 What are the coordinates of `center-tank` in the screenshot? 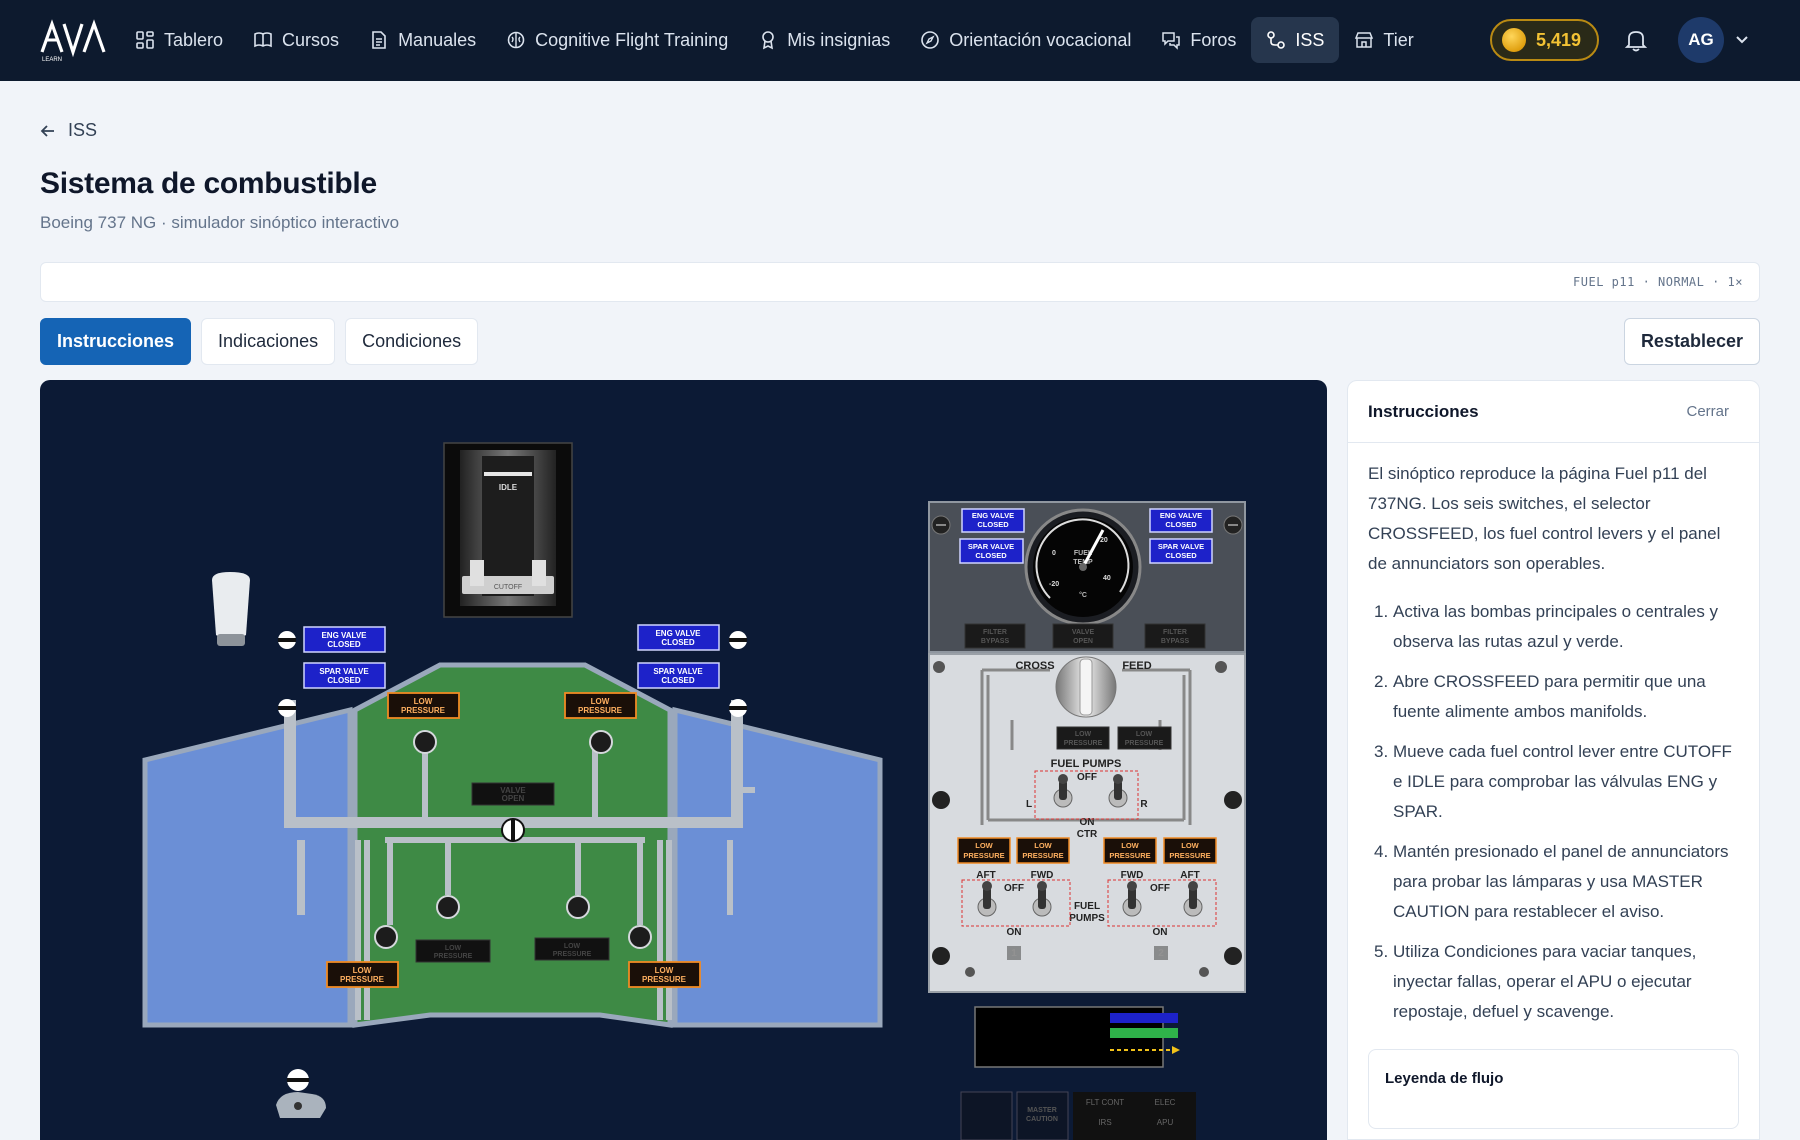 It's located at (512, 845).